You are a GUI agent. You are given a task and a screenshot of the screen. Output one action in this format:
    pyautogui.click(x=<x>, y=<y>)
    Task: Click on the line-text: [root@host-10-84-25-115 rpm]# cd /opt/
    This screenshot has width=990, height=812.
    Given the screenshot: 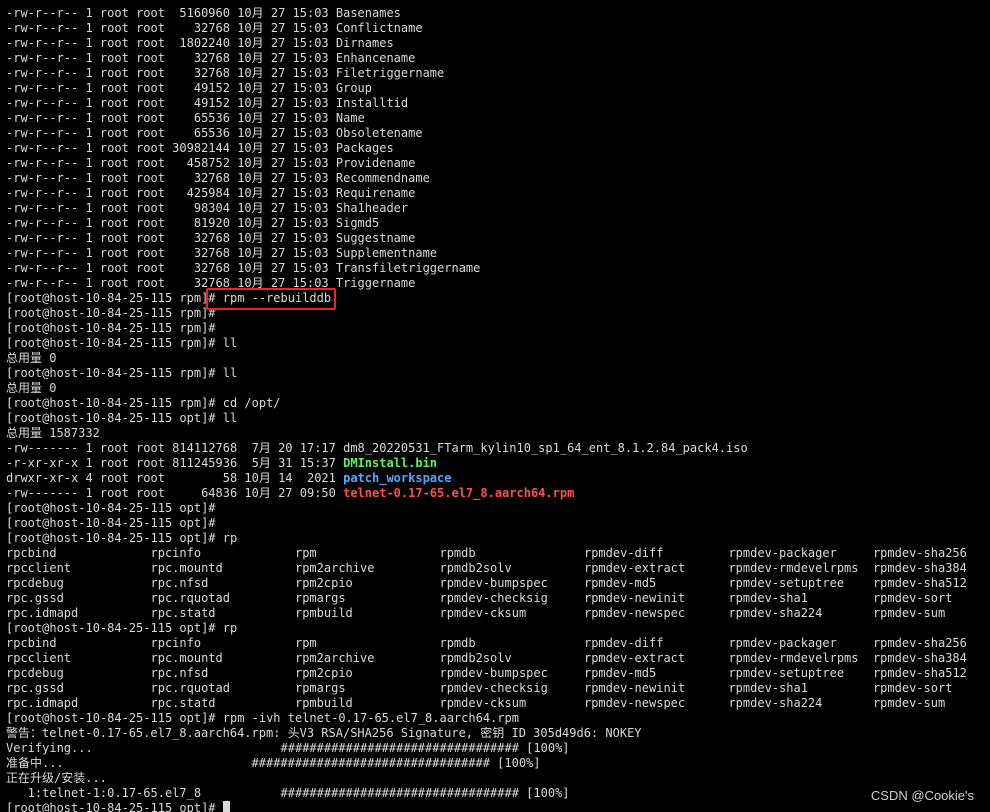 What is the action you would take?
    pyautogui.click(x=143, y=403)
    